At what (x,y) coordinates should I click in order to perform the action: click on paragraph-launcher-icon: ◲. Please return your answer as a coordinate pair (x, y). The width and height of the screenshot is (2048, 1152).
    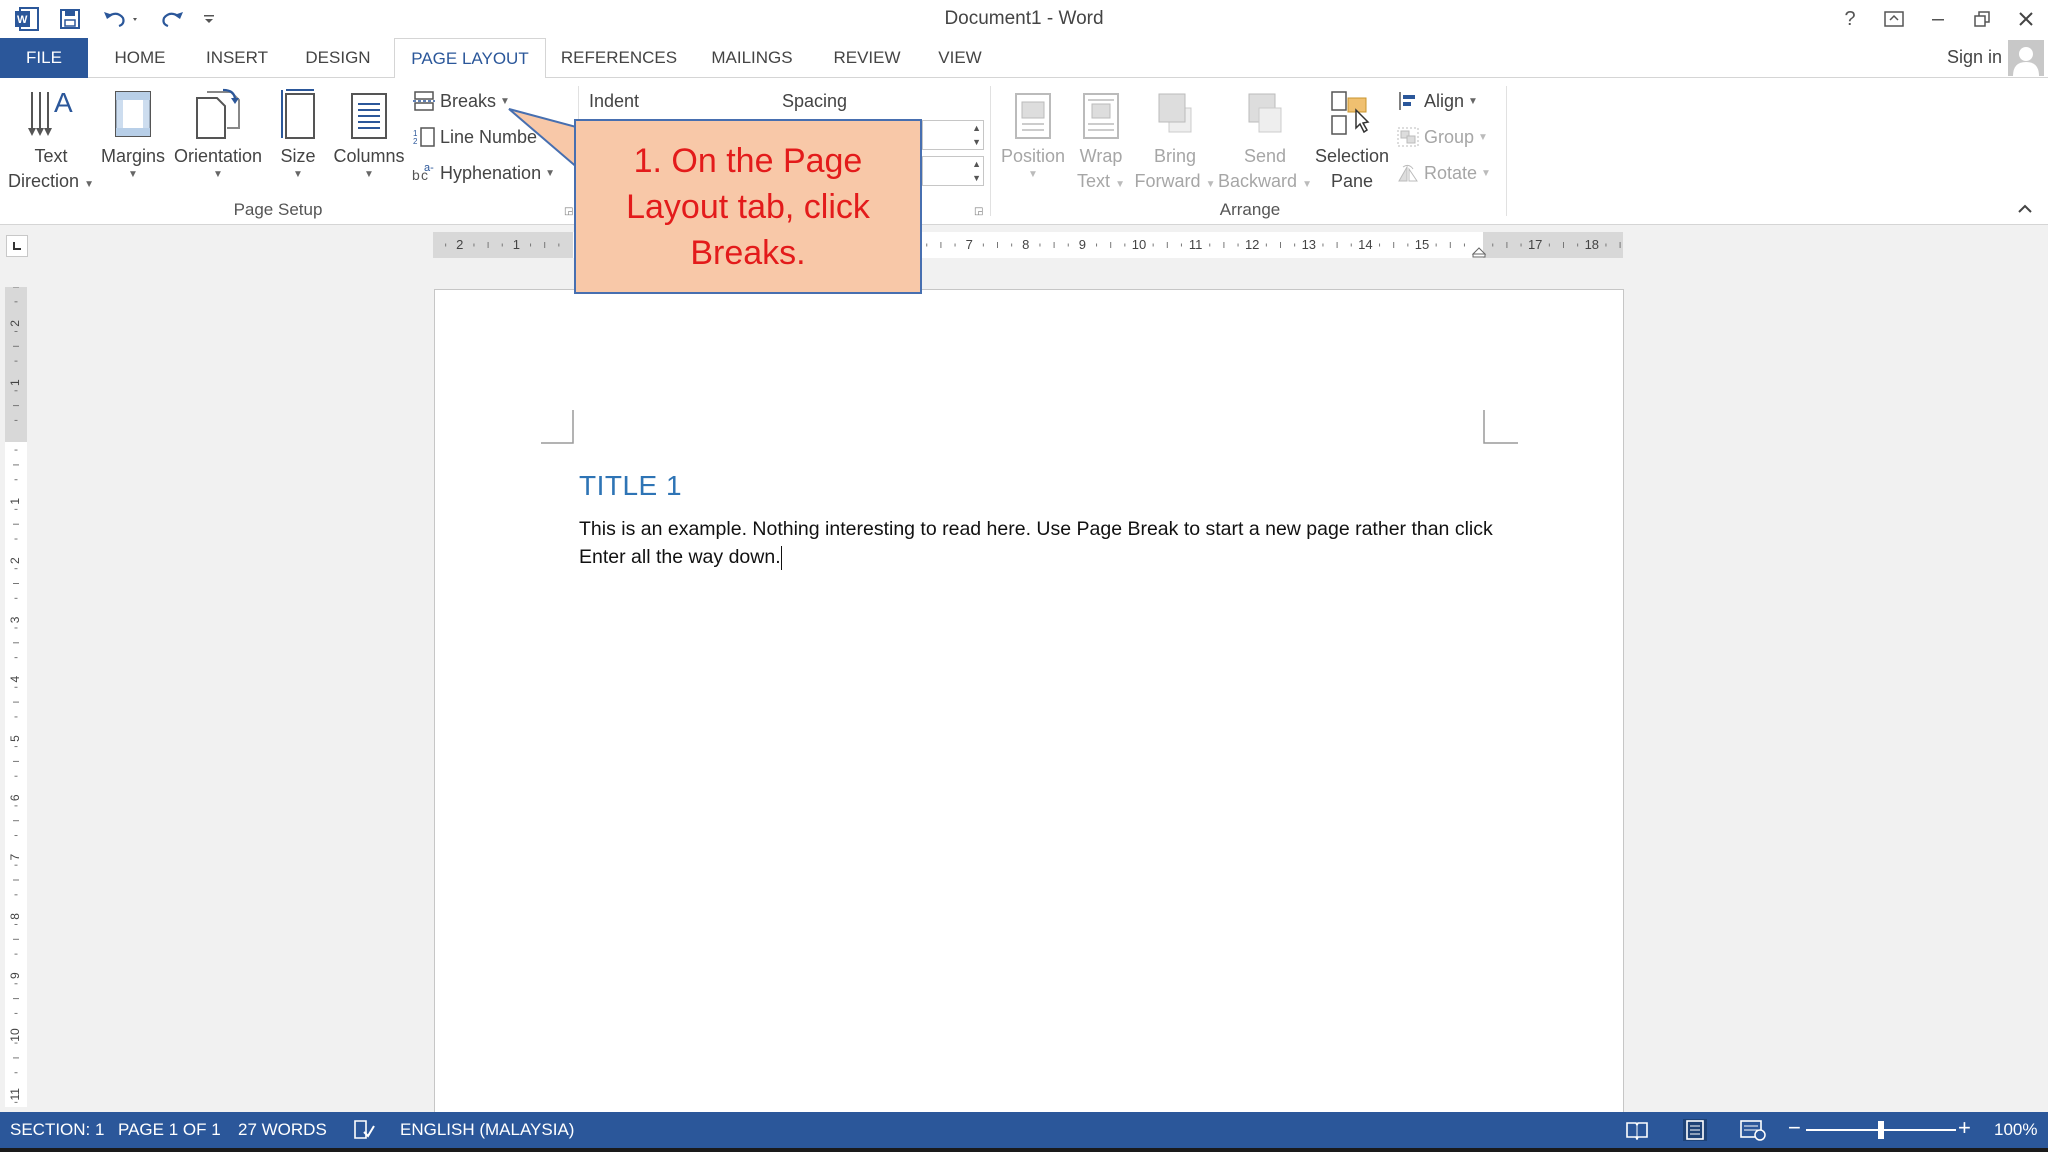
    Looking at the image, I should click on (980, 212).